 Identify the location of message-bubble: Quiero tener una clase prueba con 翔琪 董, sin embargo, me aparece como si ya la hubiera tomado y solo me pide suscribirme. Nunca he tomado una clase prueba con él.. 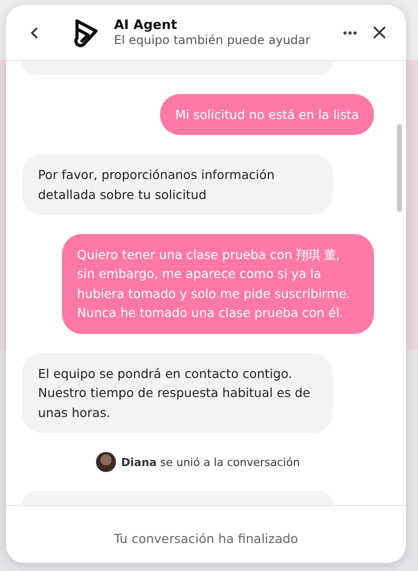
(218, 284).